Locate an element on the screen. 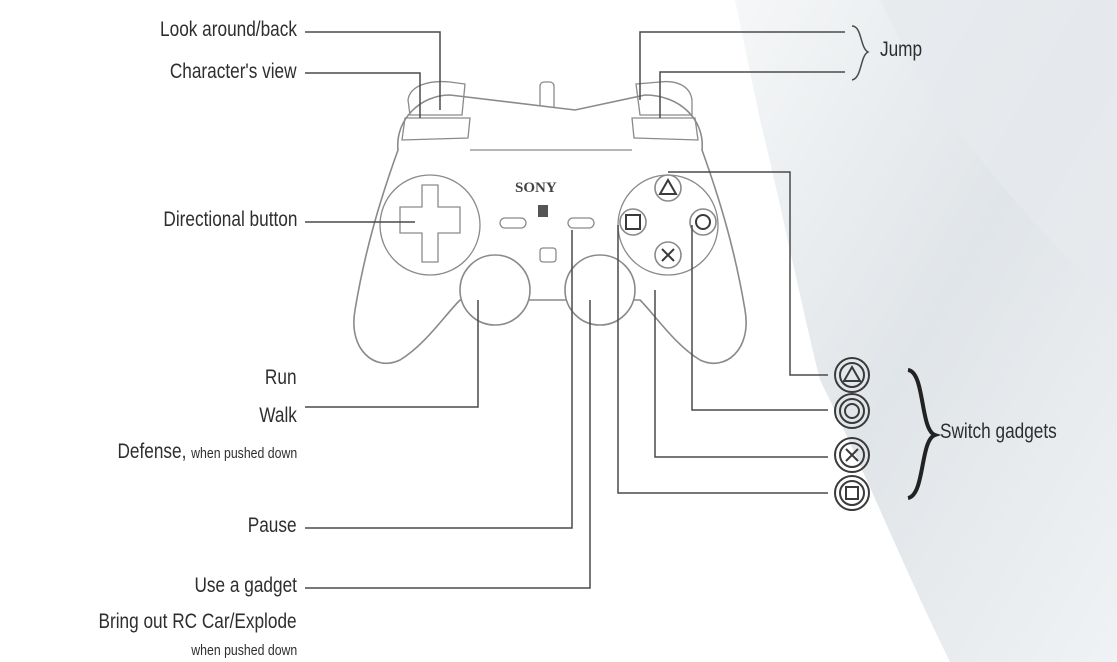 Image resolution: width=1117 pixels, height=662 pixels. jump-brace is located at coordinates (860, 53).